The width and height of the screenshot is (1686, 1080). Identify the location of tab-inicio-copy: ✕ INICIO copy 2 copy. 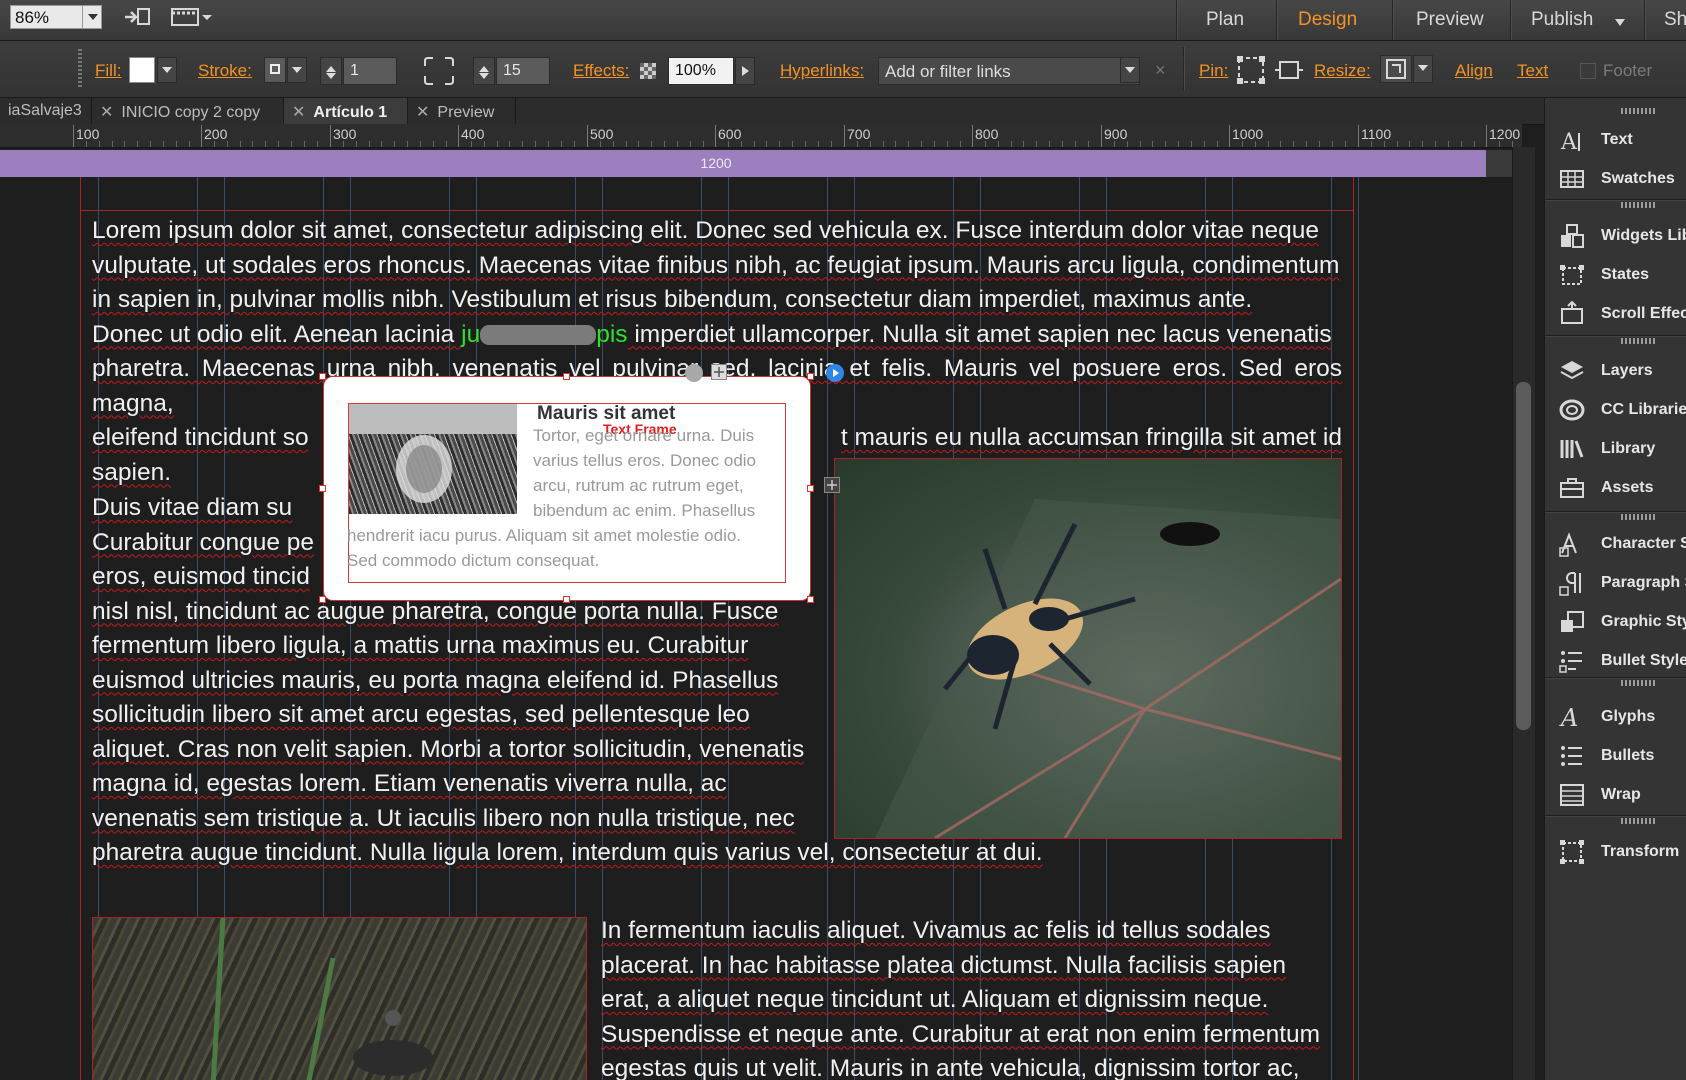
(188, 111).